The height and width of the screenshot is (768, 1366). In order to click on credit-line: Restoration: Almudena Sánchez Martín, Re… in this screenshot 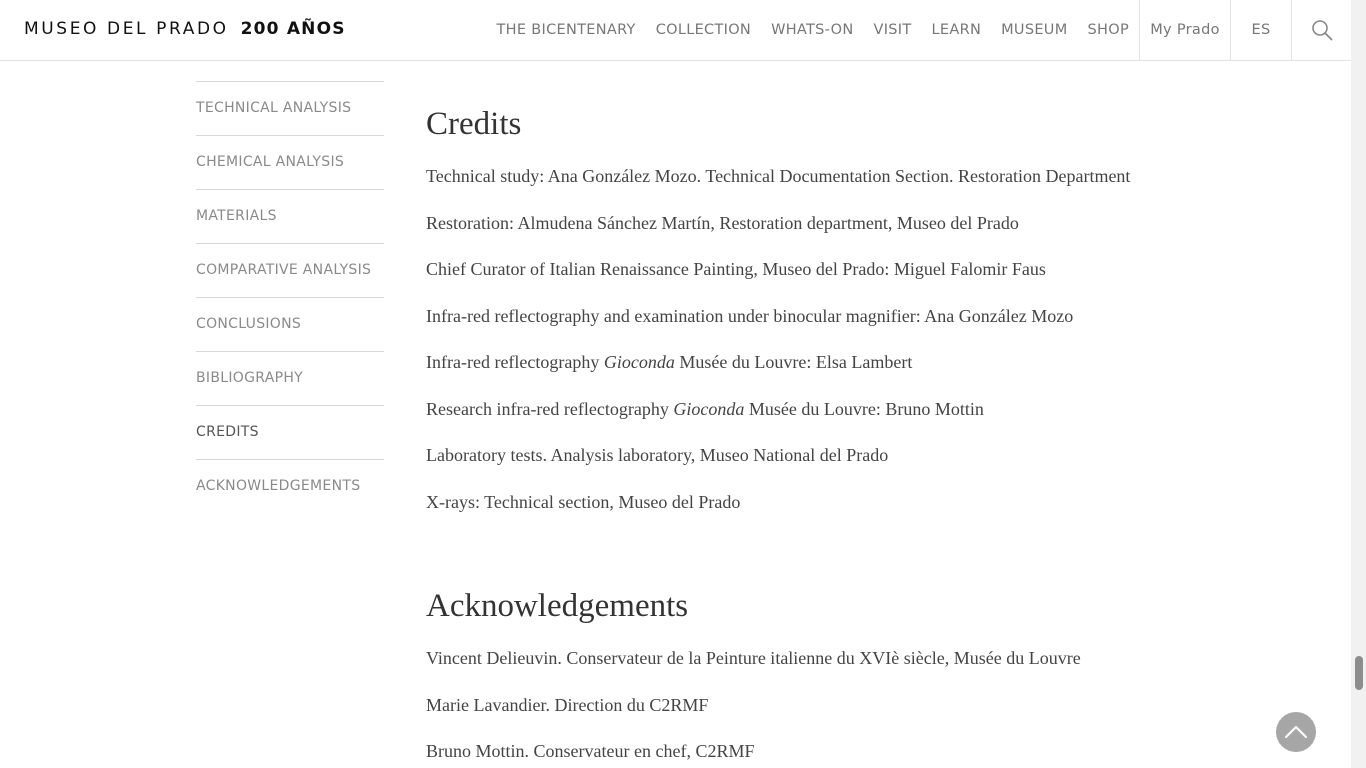, I will do `click(722, 222)`.